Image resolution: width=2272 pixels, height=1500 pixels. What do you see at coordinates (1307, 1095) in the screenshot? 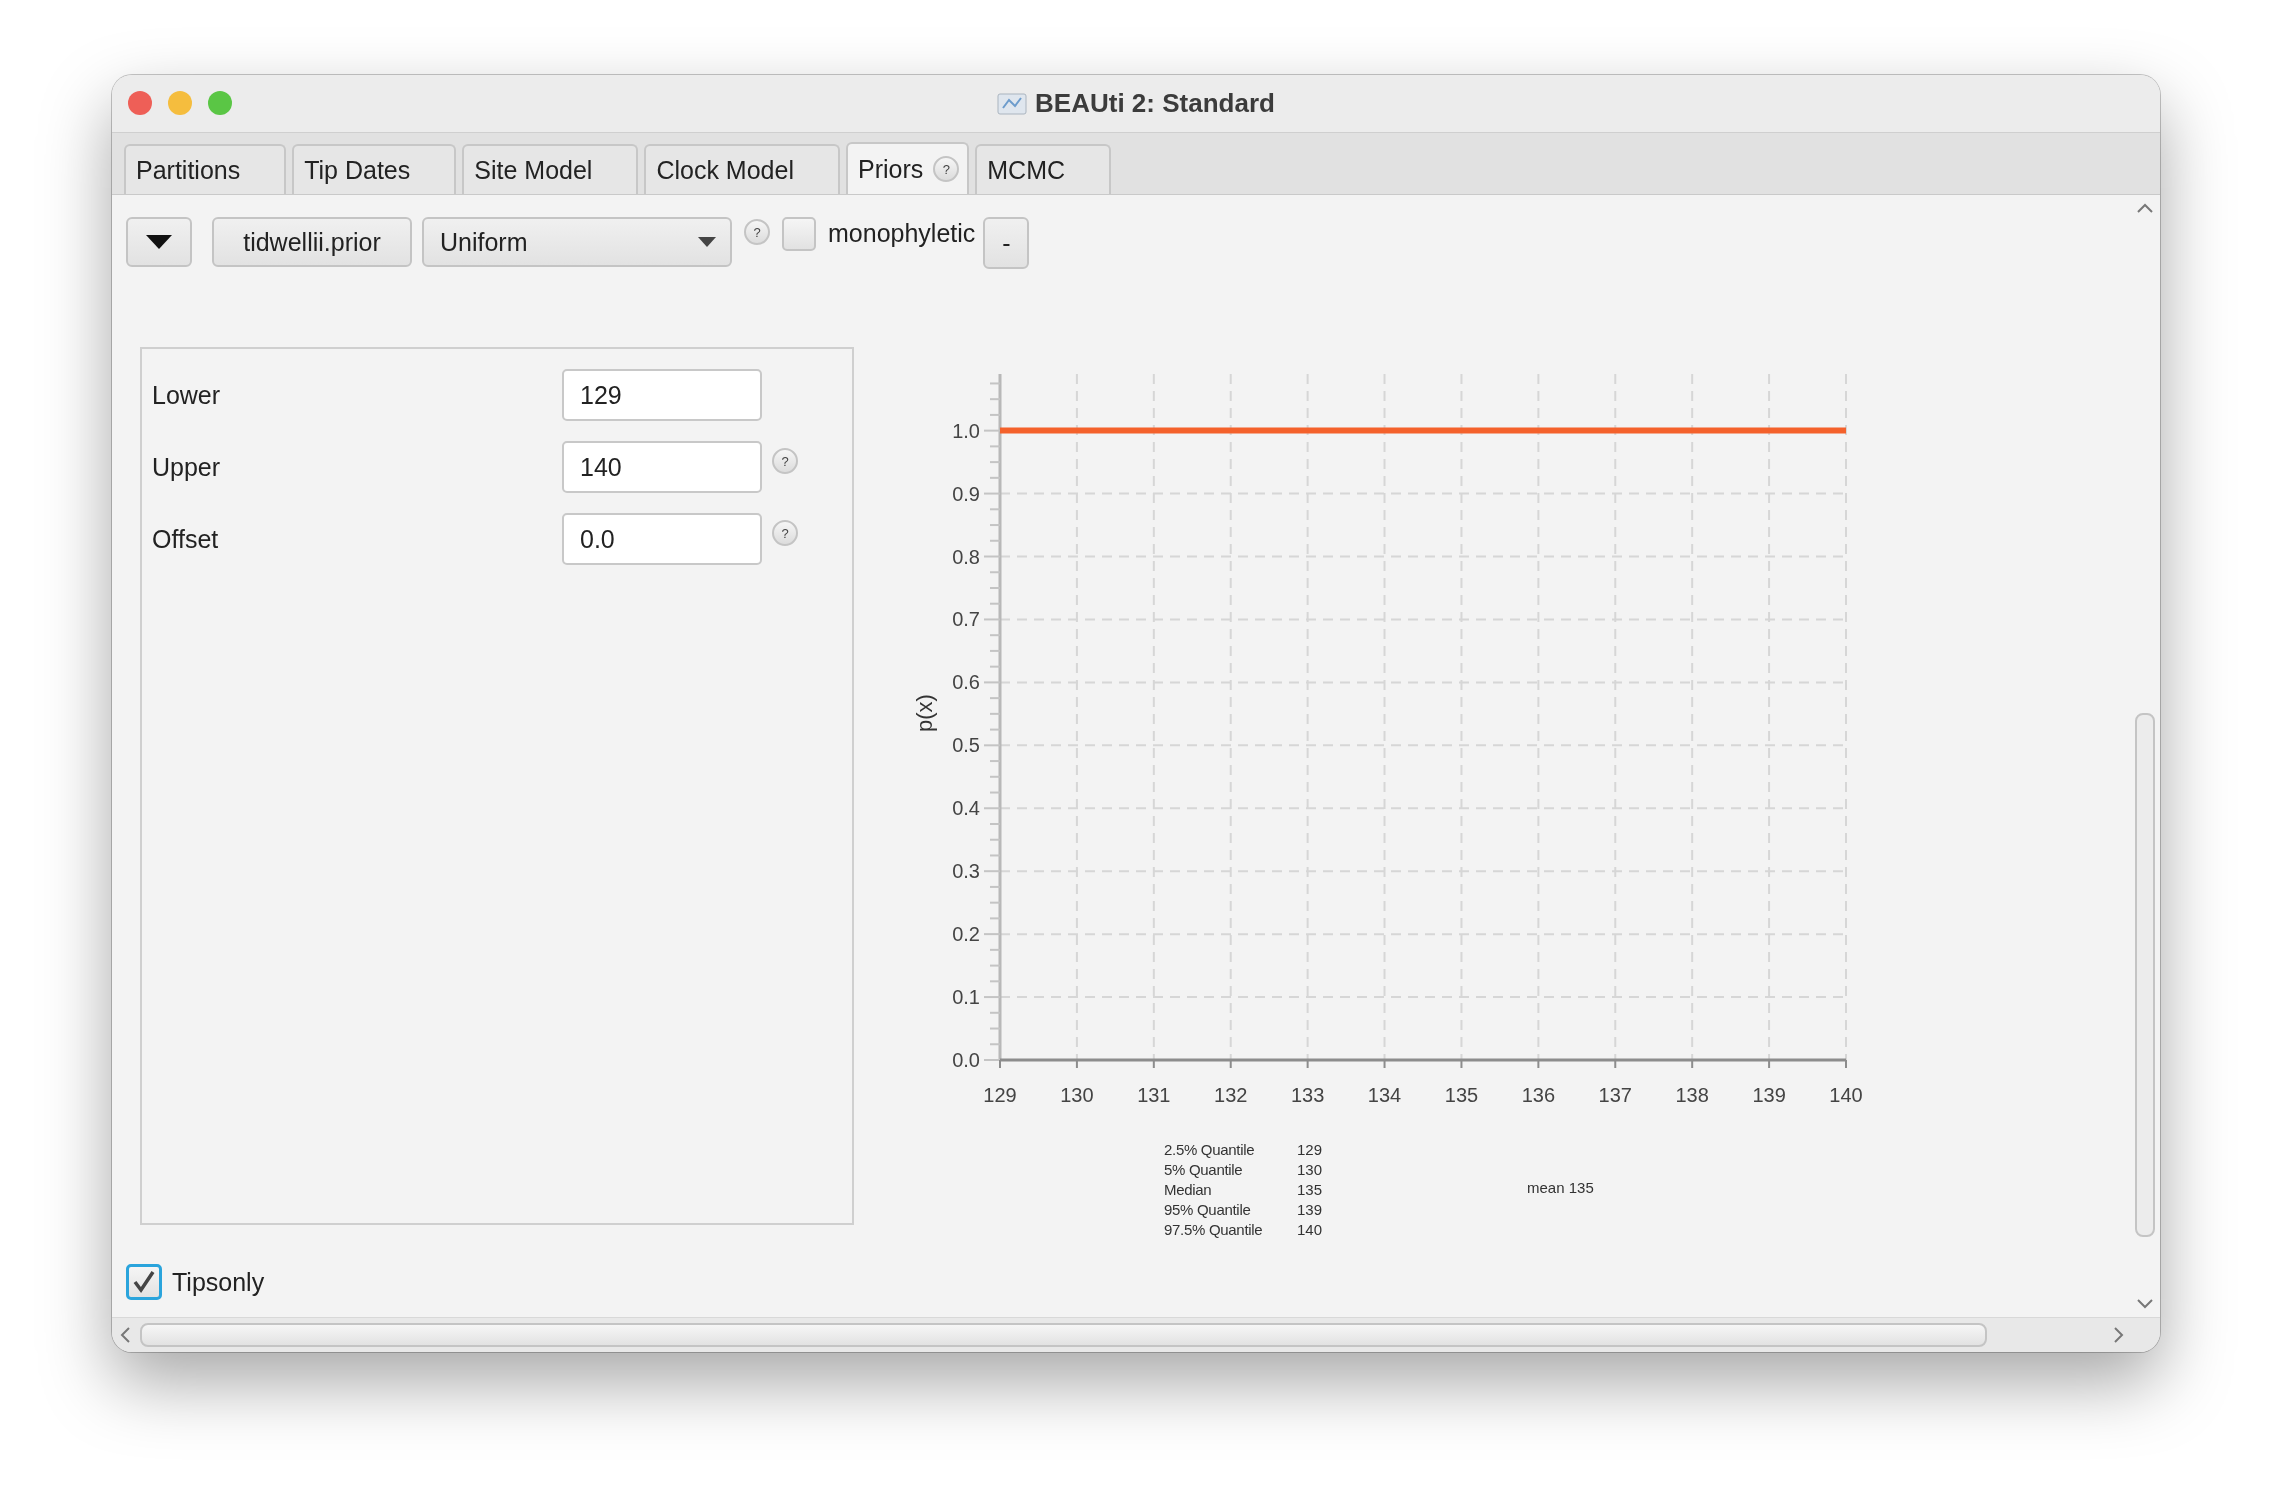
I see `x-tick-label: 133` at bounding box center [1307, 1095].